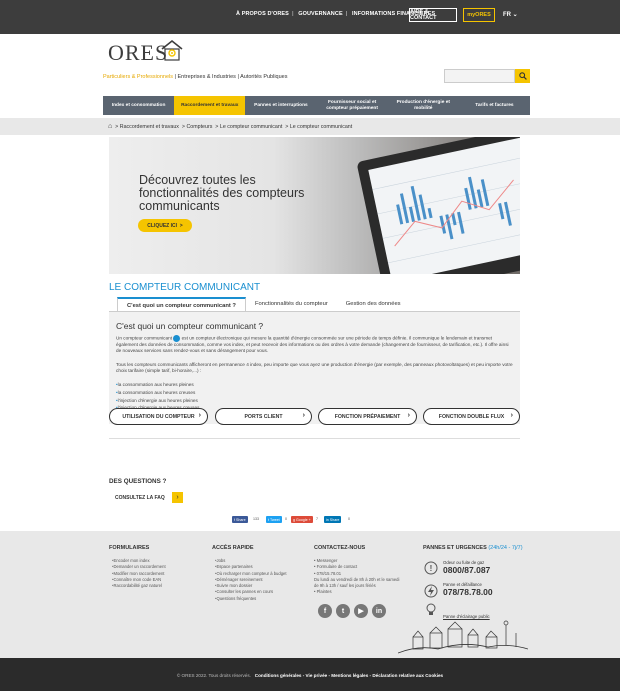  I want to click on gas-phone: 0800/87.087, so click(466, 570).